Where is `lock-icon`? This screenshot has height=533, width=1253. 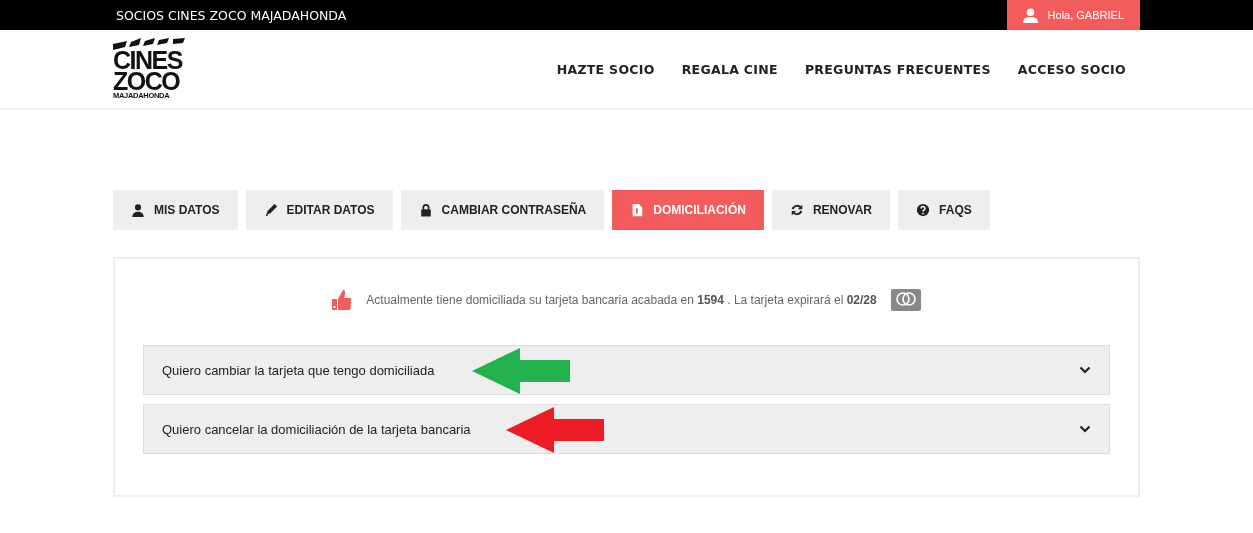
lock-icon is located at coordinates (425, 210).